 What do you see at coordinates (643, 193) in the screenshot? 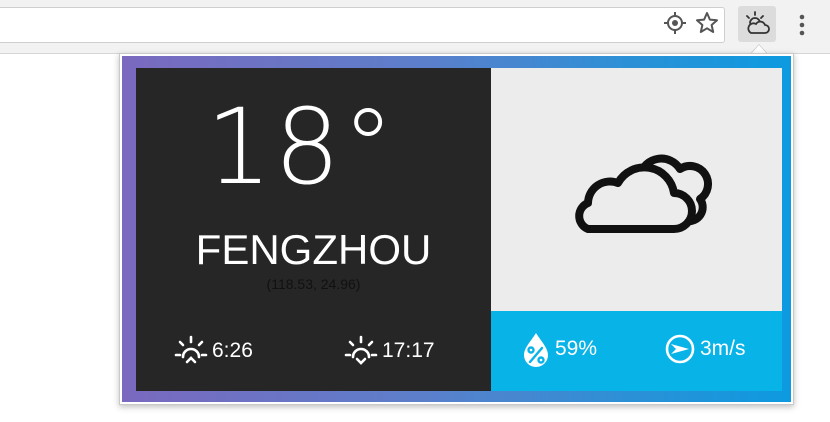
I see `cloudy-icon` at bounding box center [643, 193].